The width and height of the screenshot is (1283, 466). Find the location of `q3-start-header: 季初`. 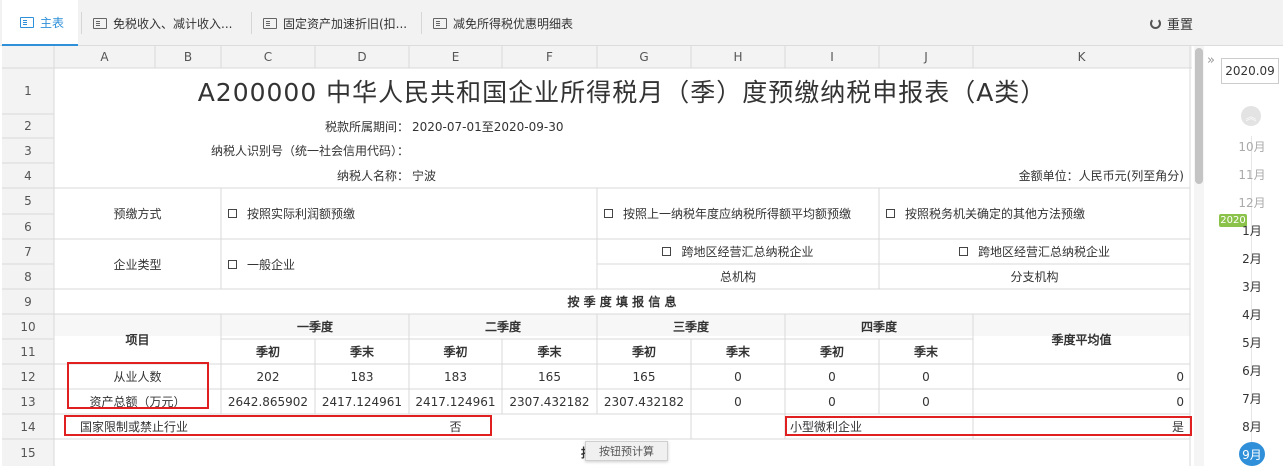

q3-start-header: 季初 is located at coordinates (643, 352).